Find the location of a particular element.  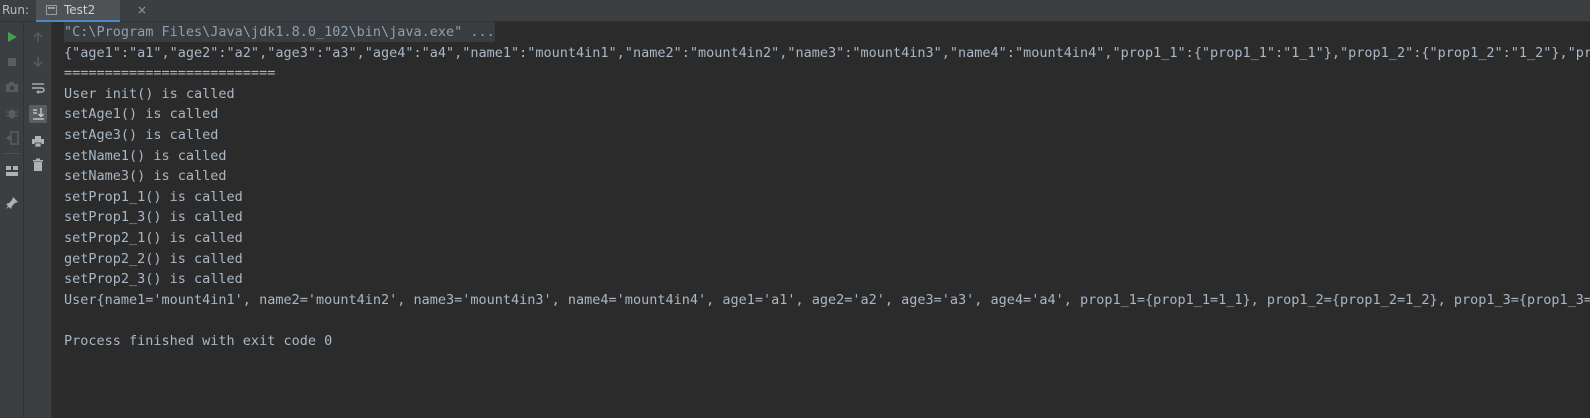

rerun-button is located at coordinates (12, 37).